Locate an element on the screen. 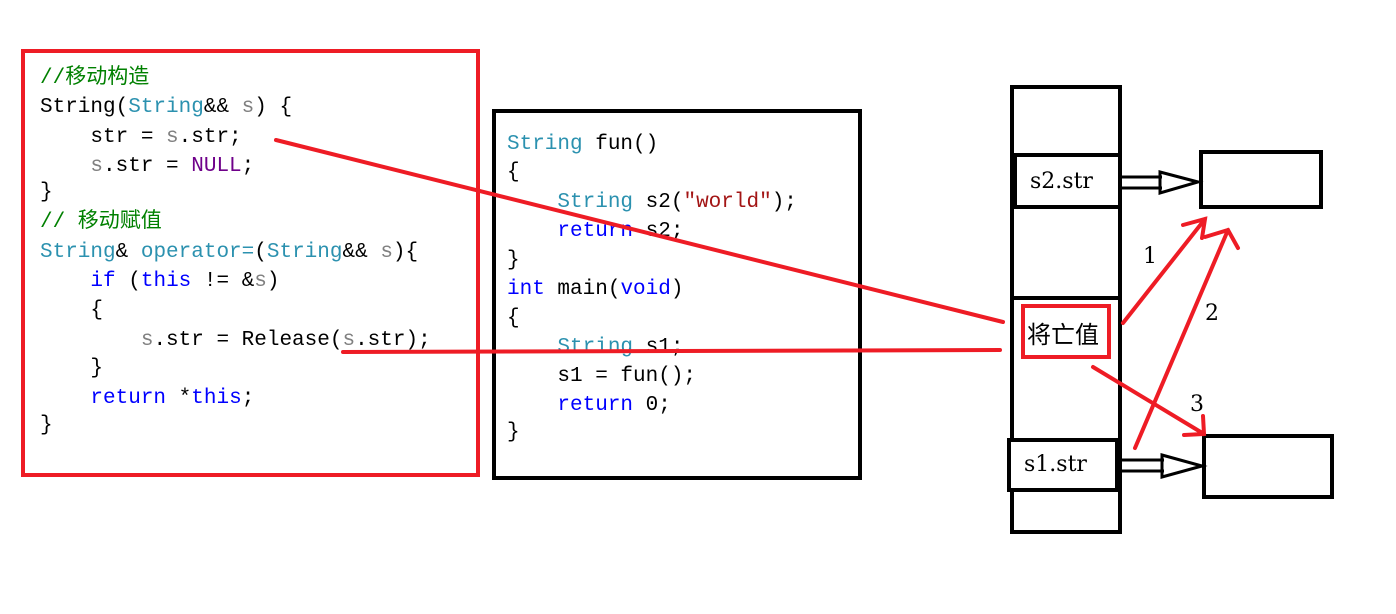  code-line: return 0; is located at coordinates (589, 405).